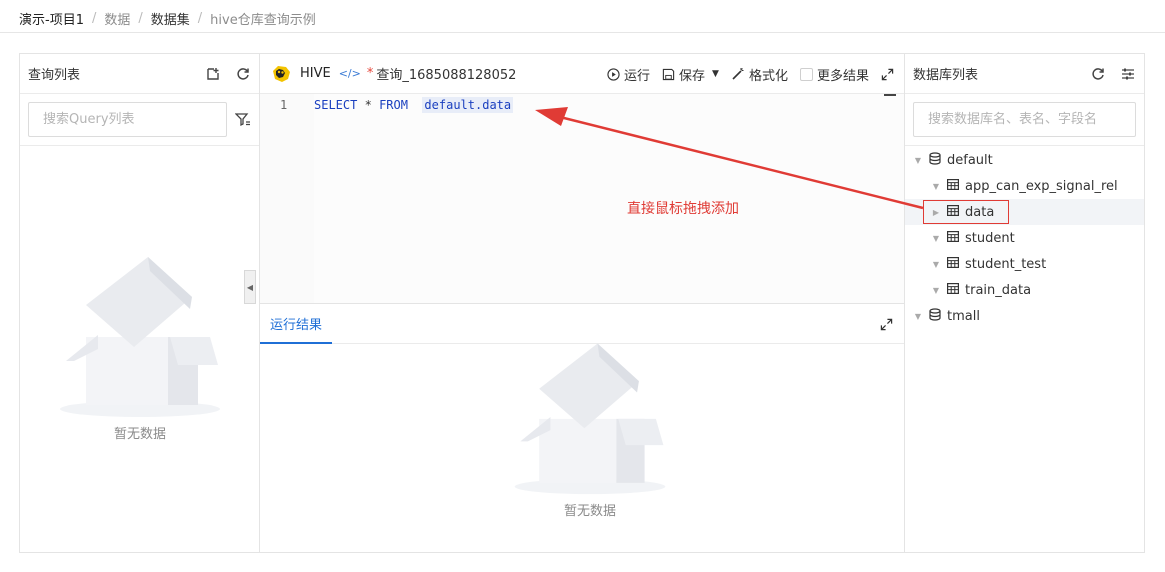  What do you see at coordinates (683, 209) in the screenshot?
I see `annotation-text: 直接鼠标拖拽添加` at bounding box center [683, 209].